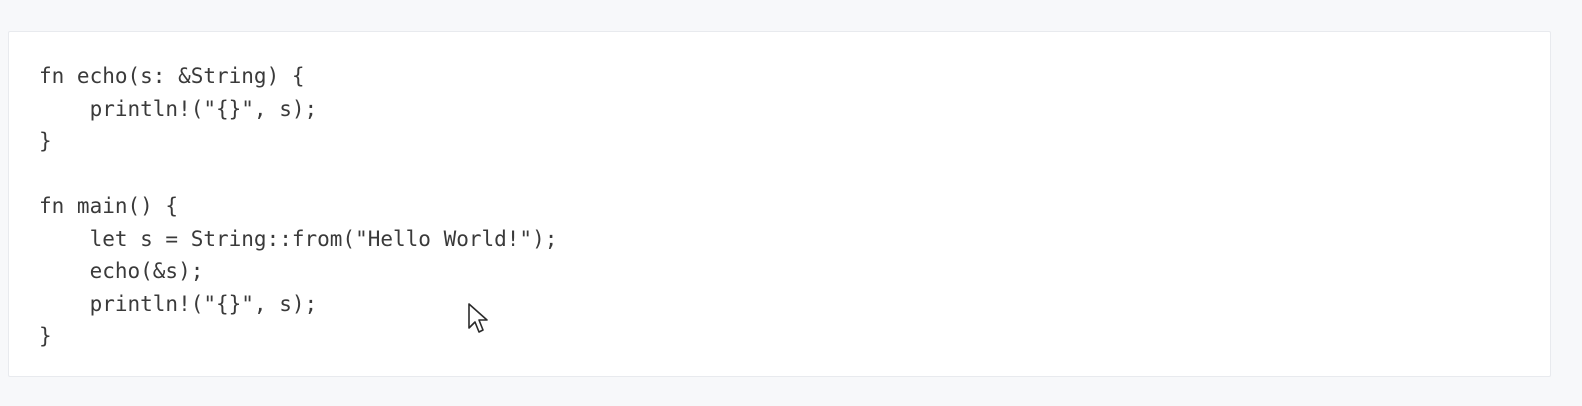  Describe the element at coordinates (172, 76) in the screenshot. I see `code-line: fn echo(s: &String) {` at that location.